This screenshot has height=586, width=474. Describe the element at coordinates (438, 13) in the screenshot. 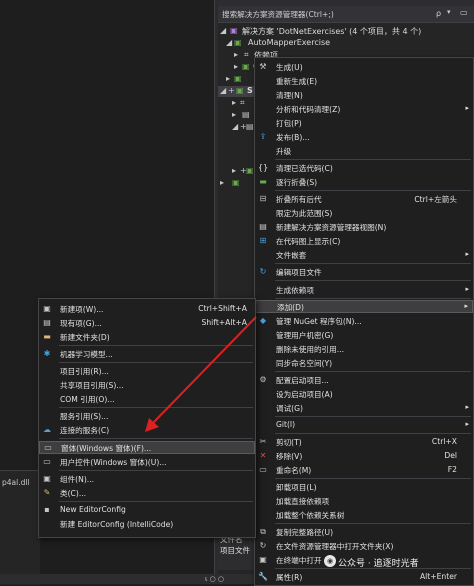

I see `search-icon: ρ` at that location.